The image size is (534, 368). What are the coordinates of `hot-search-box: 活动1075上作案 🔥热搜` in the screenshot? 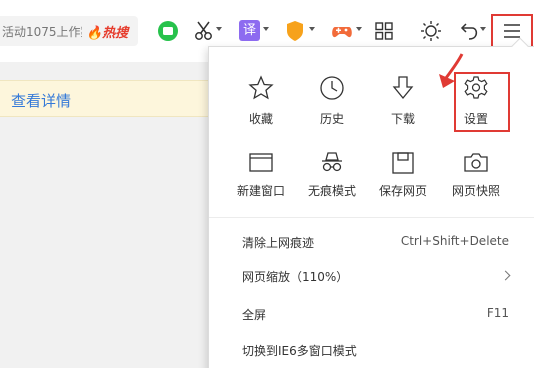 It's located at (69, 31).